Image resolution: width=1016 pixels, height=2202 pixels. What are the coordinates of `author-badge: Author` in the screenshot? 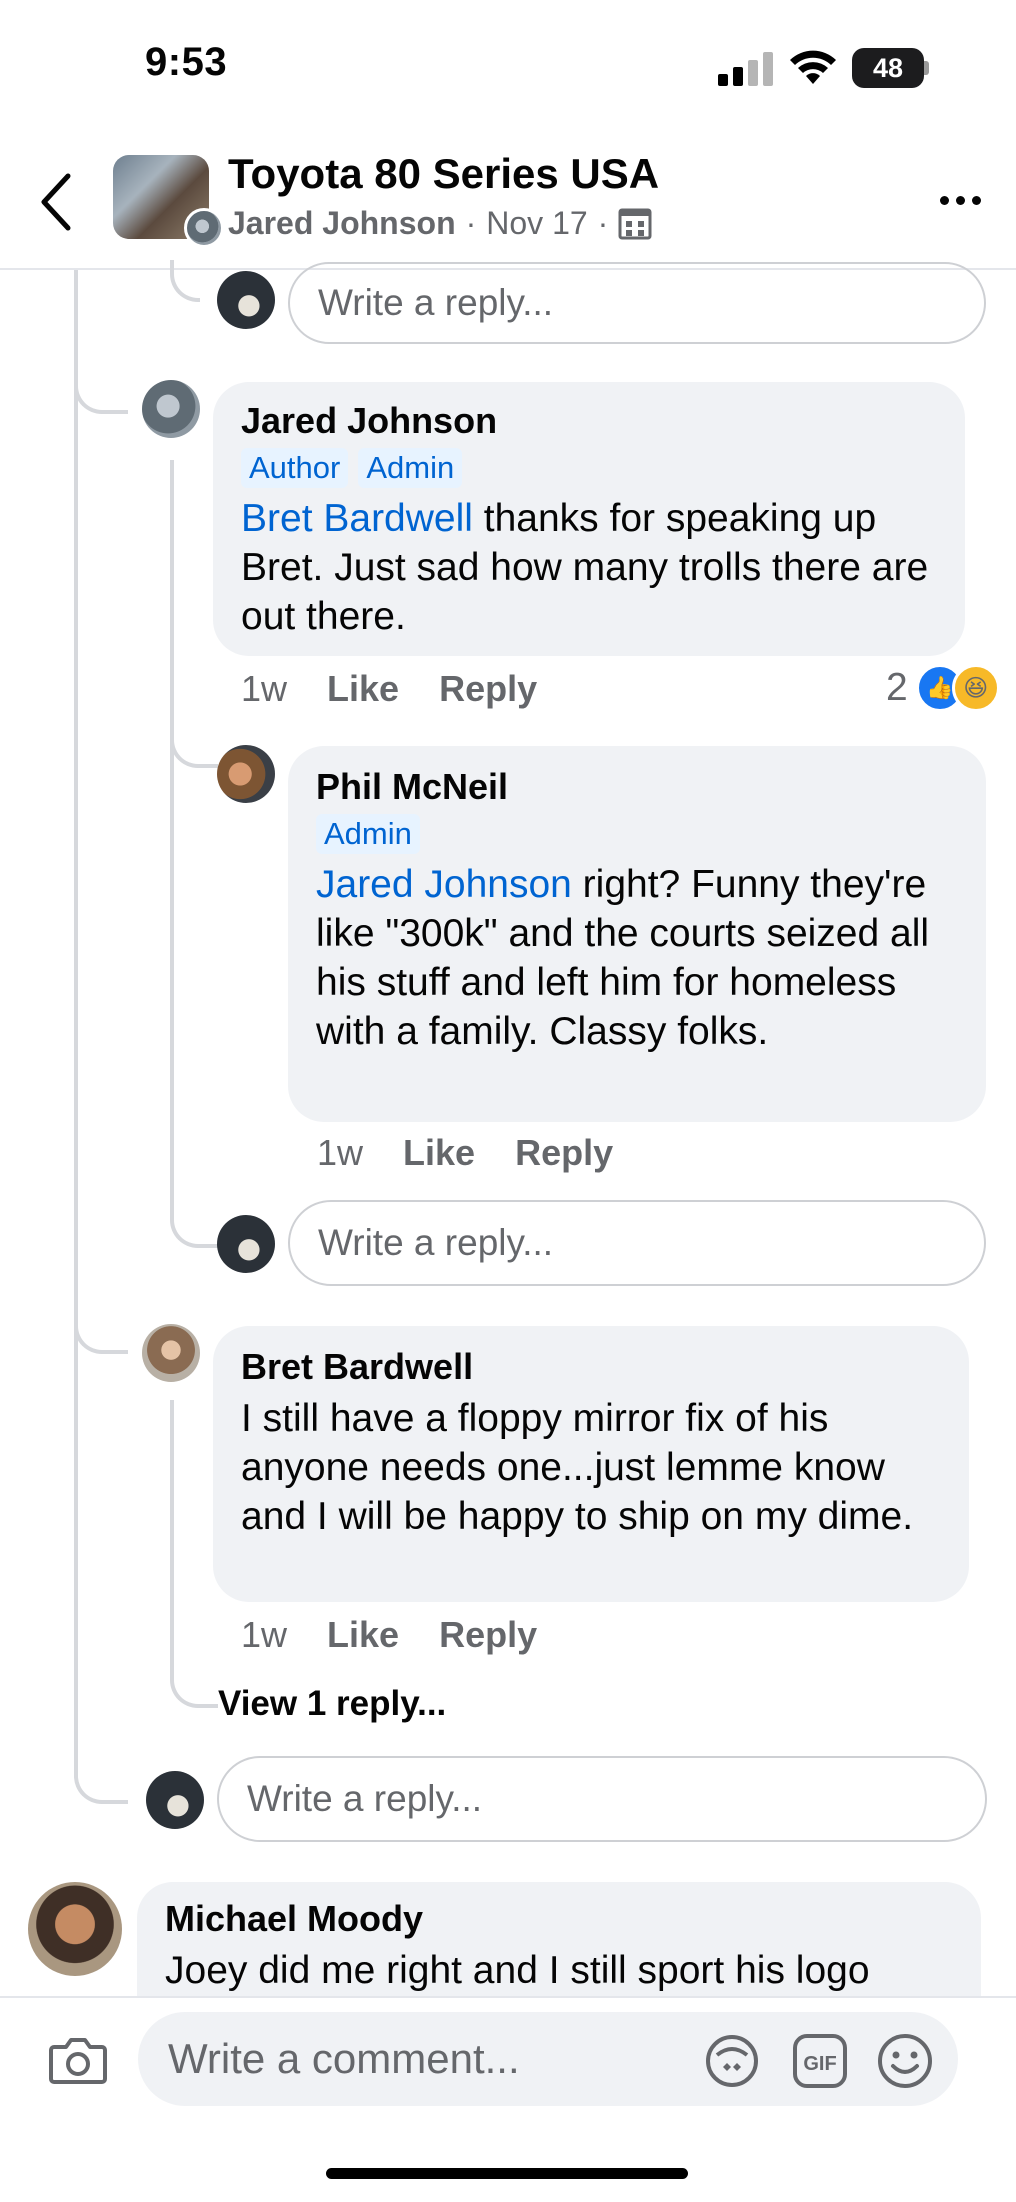 It's located at (295, 468).